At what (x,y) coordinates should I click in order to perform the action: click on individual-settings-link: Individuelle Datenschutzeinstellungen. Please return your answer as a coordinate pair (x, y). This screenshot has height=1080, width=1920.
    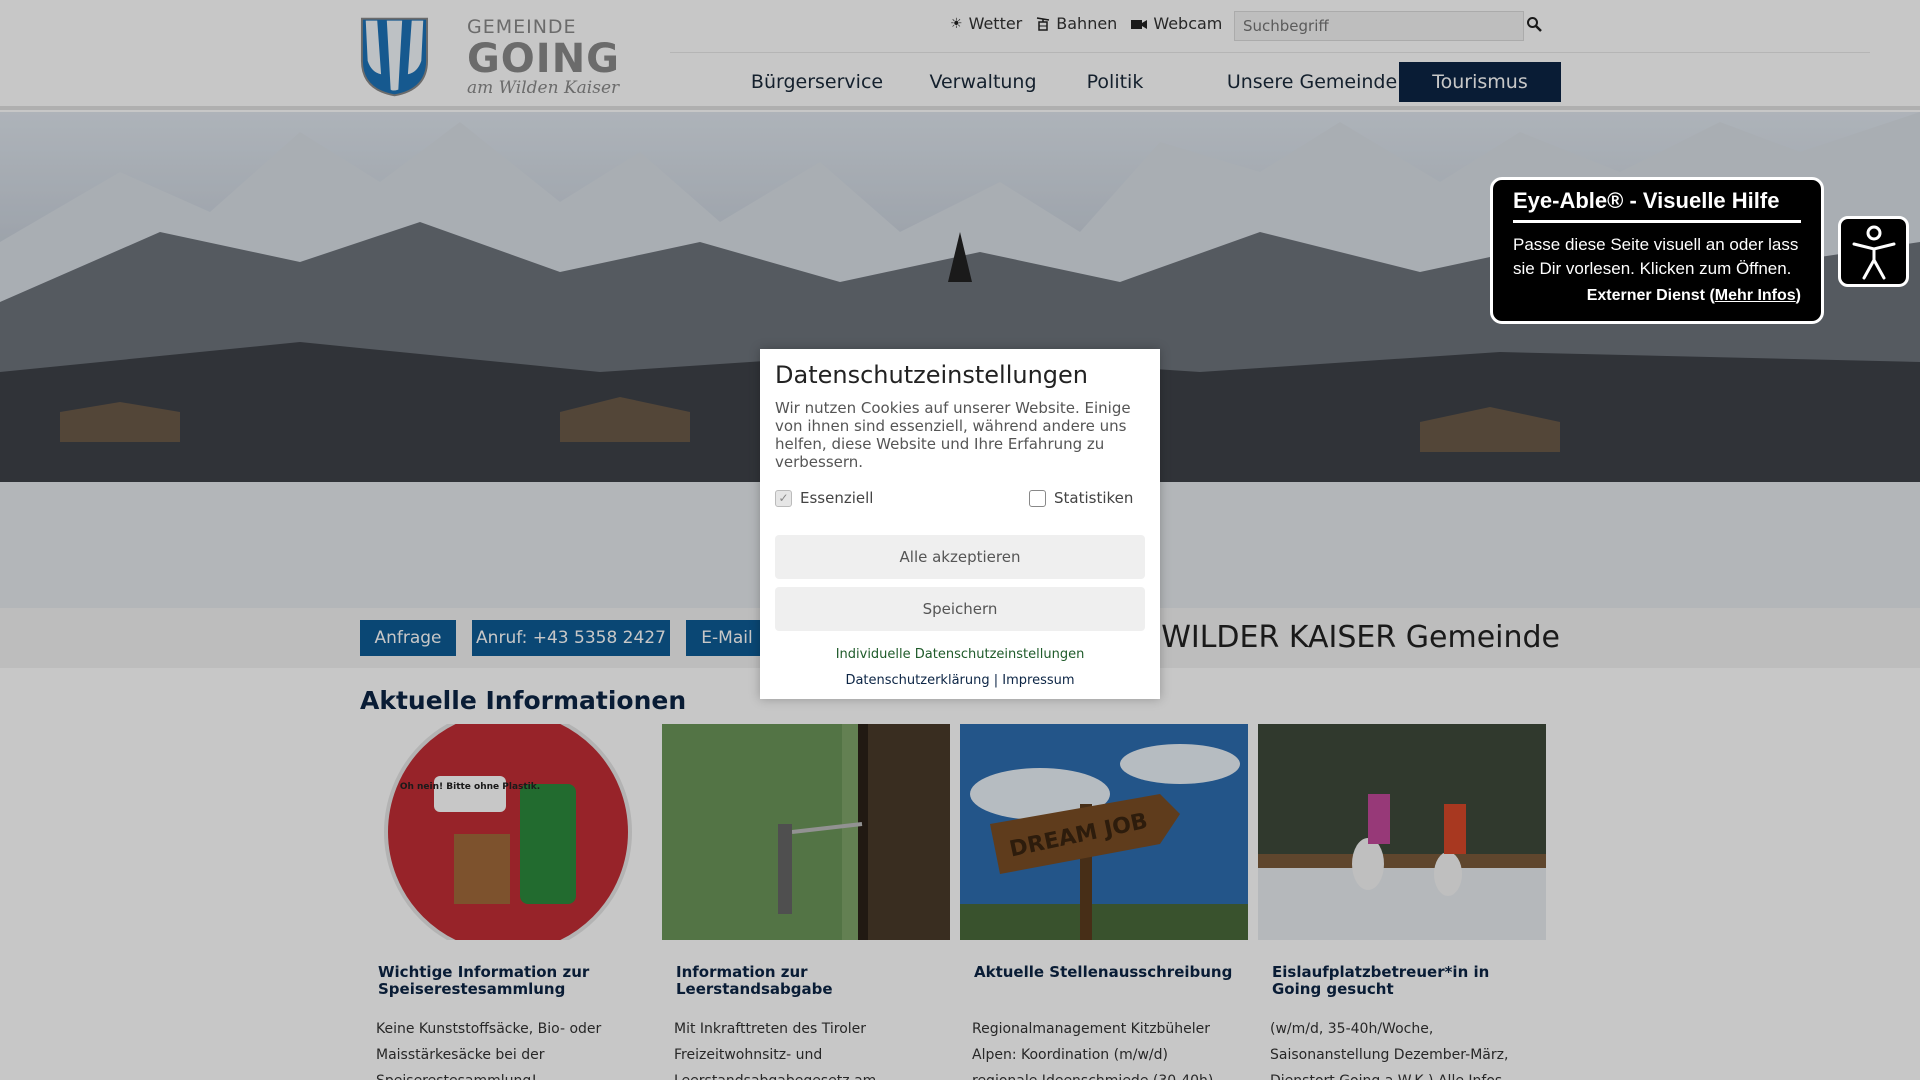
    Looking at the image, I should click on (960, 654).